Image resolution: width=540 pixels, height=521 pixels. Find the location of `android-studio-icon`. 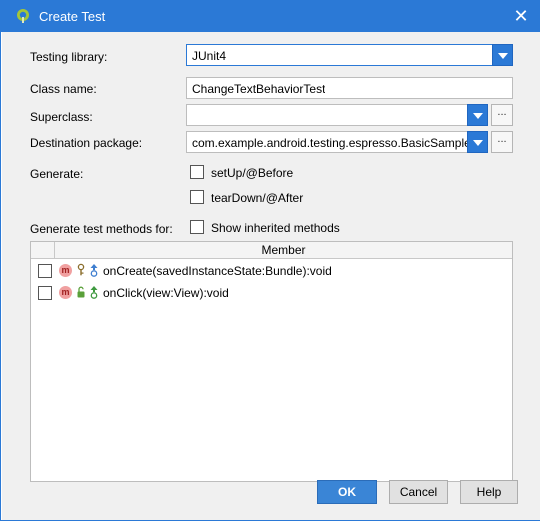

android-studio-icon is located at coordinates (23, 16).